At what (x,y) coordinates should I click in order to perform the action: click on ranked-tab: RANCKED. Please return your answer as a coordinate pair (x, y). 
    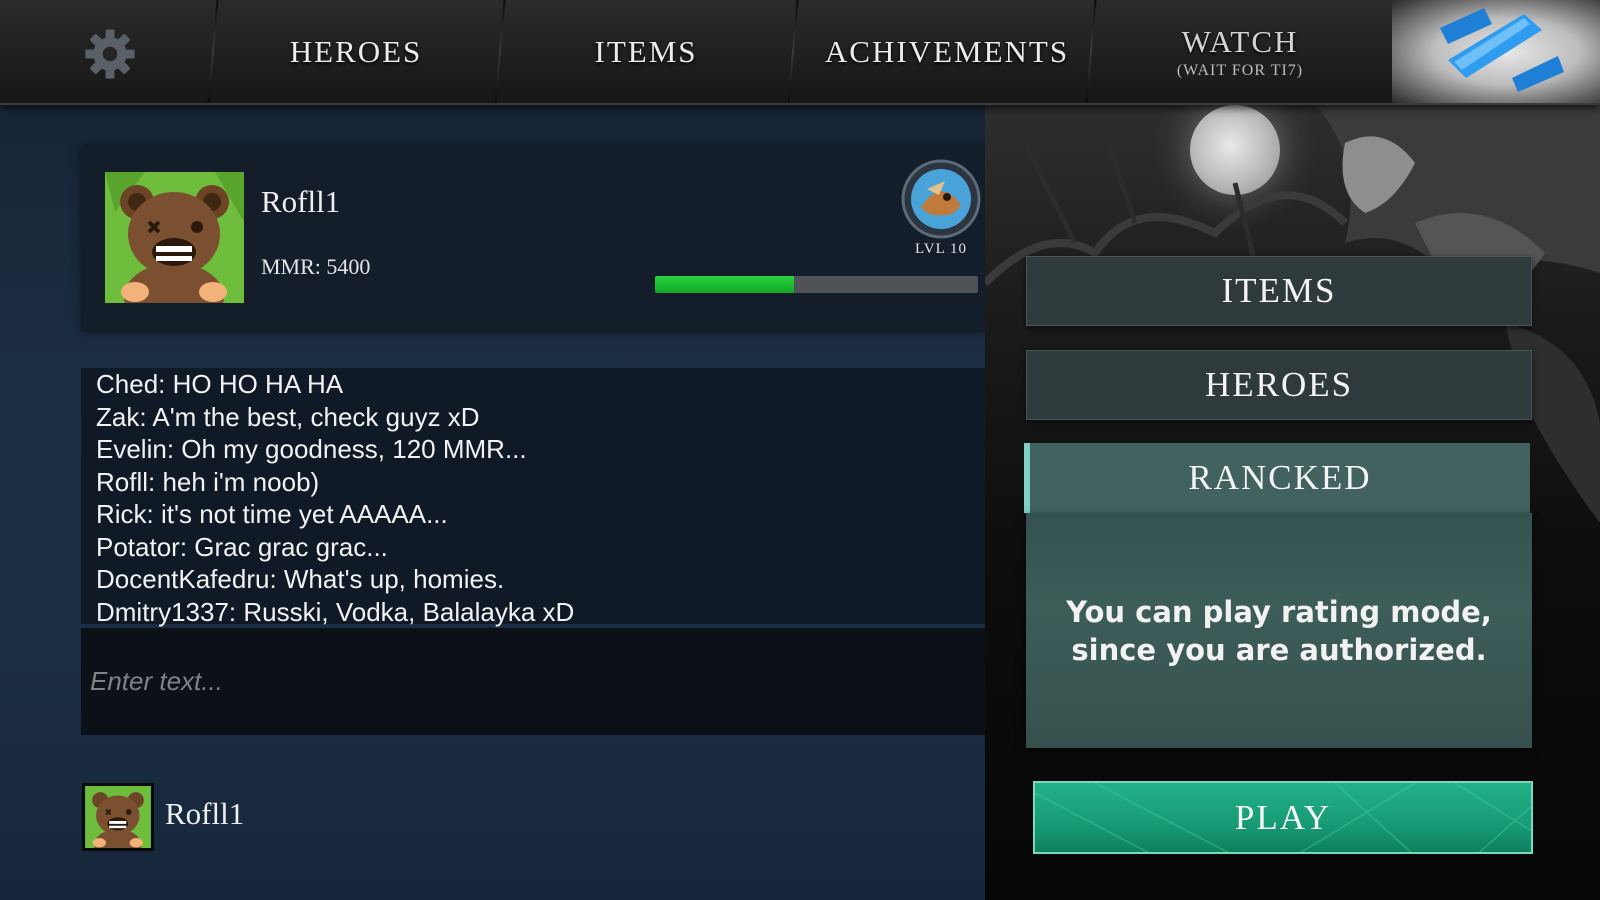
    Looking at the image, I should click on (1277, 478).